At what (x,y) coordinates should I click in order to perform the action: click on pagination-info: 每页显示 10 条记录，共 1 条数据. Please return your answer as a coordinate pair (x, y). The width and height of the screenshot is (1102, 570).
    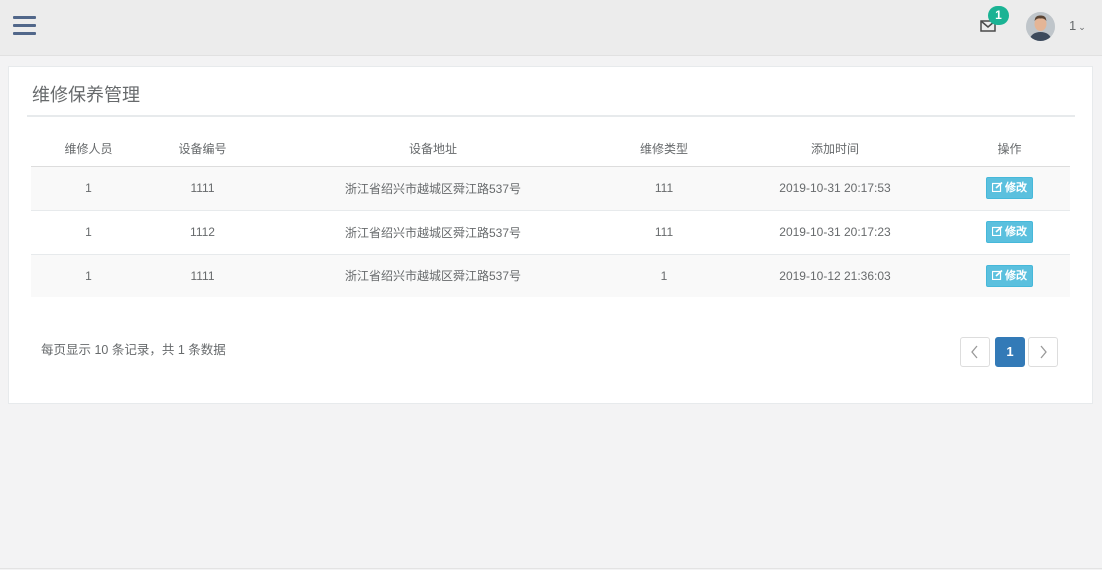
    Looking at the image, I should click on (133, 350).